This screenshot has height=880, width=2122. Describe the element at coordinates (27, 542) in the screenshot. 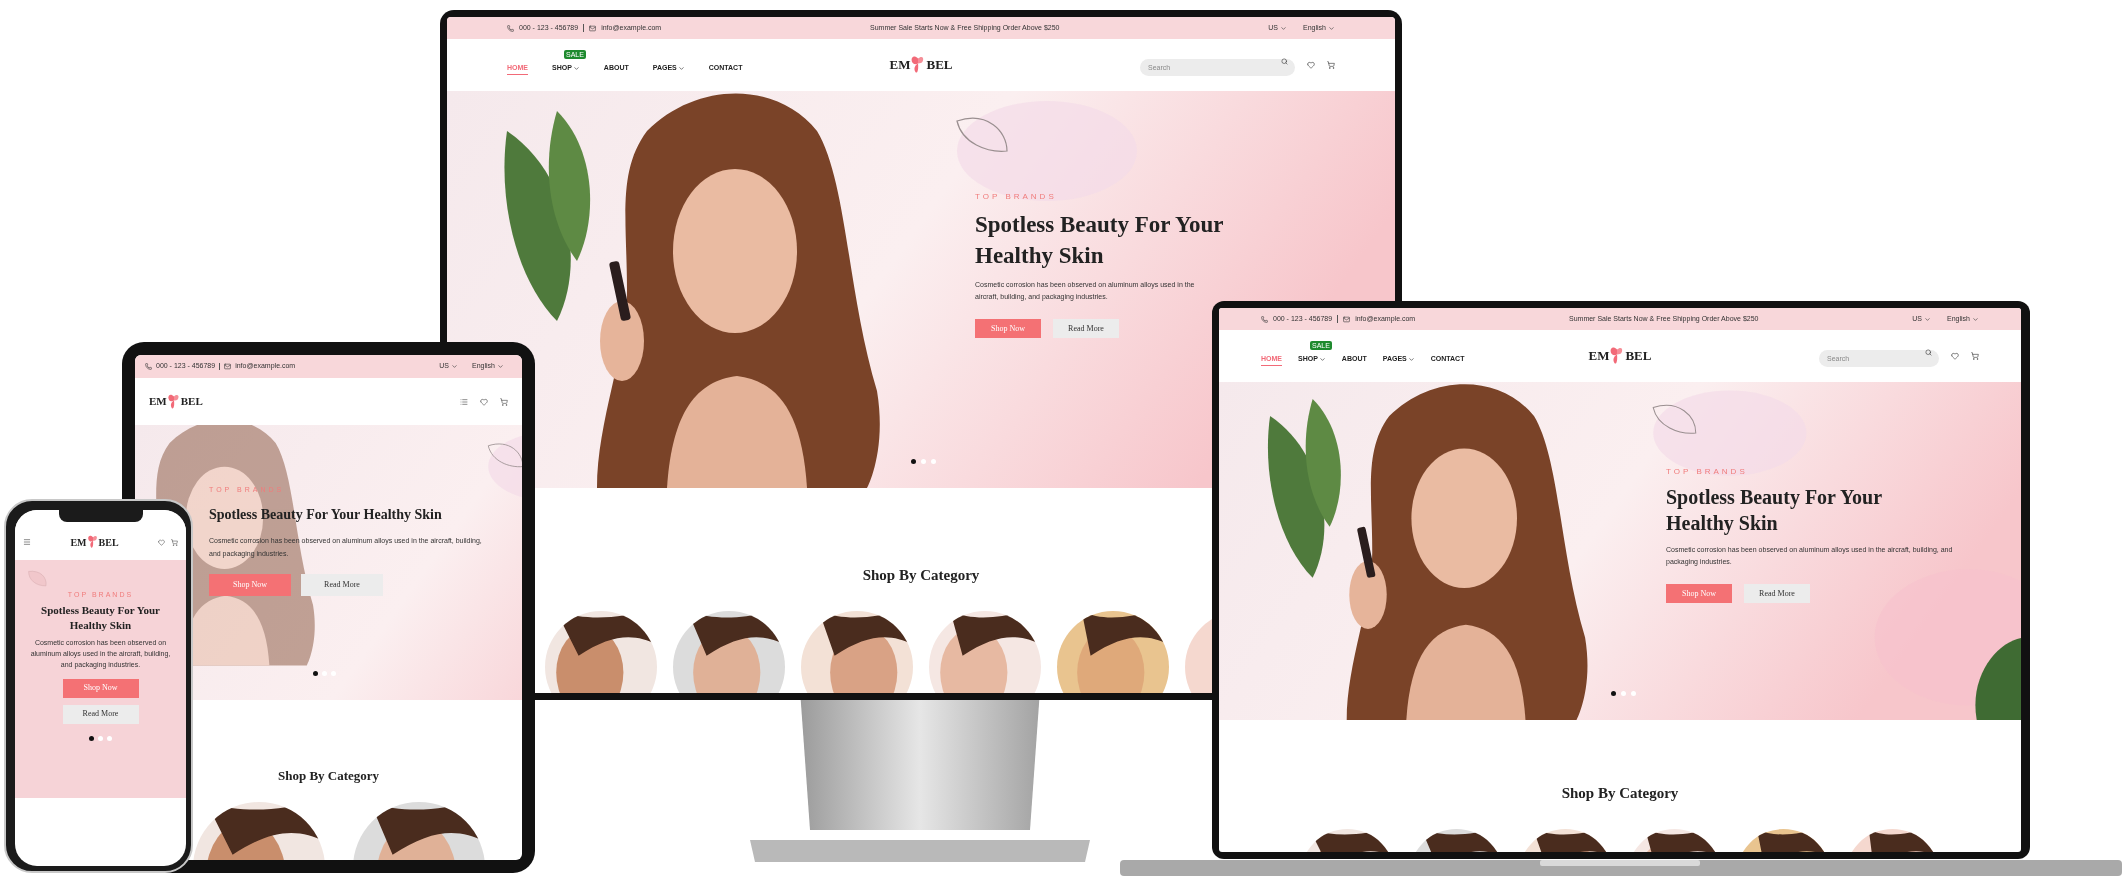

I see `menu-icon` at that location.